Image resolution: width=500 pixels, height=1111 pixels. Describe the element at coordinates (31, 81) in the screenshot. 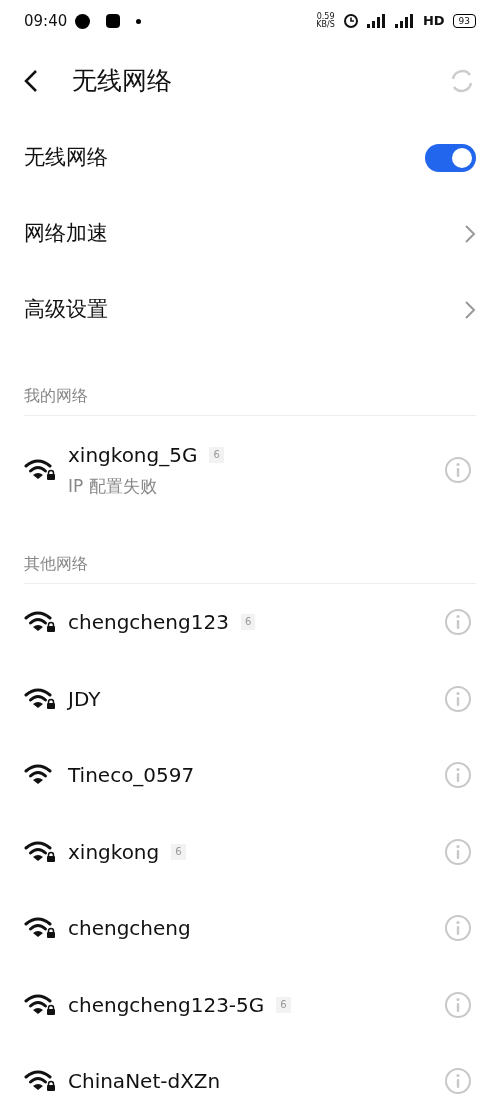

I see `chevron-left-icon` at that location.